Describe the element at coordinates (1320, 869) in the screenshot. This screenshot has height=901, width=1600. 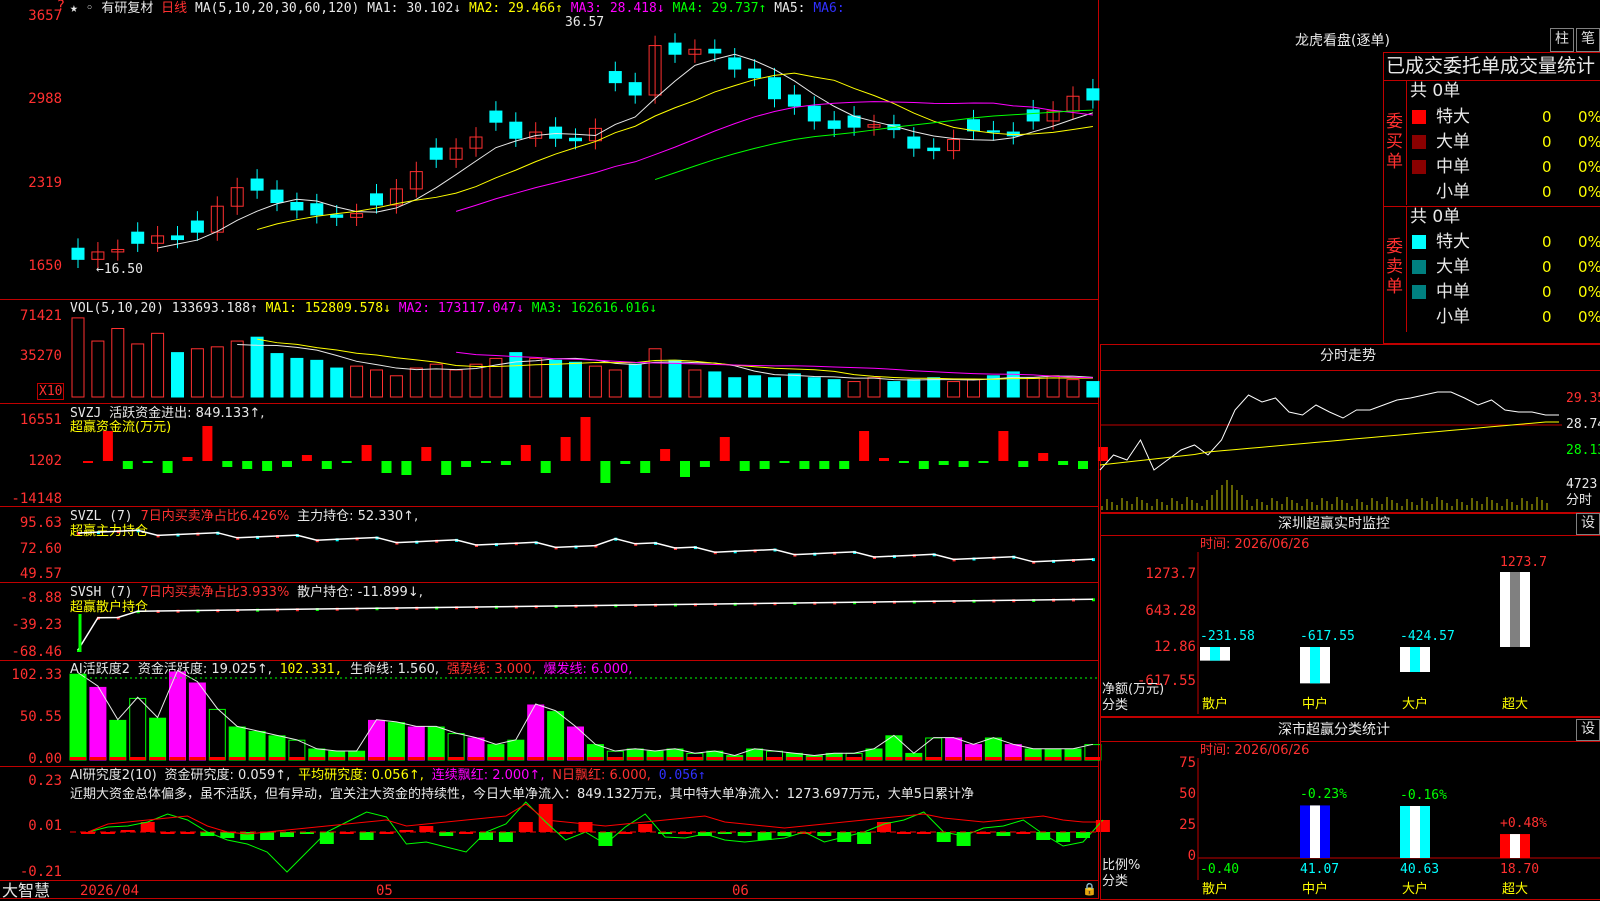
I see `classify-pct-1: 41.07` at that location.